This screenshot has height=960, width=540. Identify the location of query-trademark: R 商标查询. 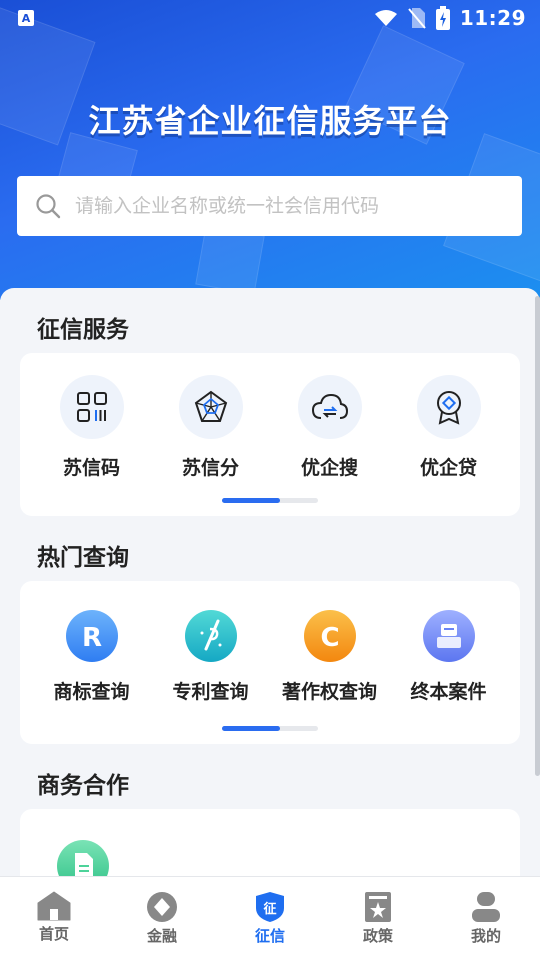
(92, 656).